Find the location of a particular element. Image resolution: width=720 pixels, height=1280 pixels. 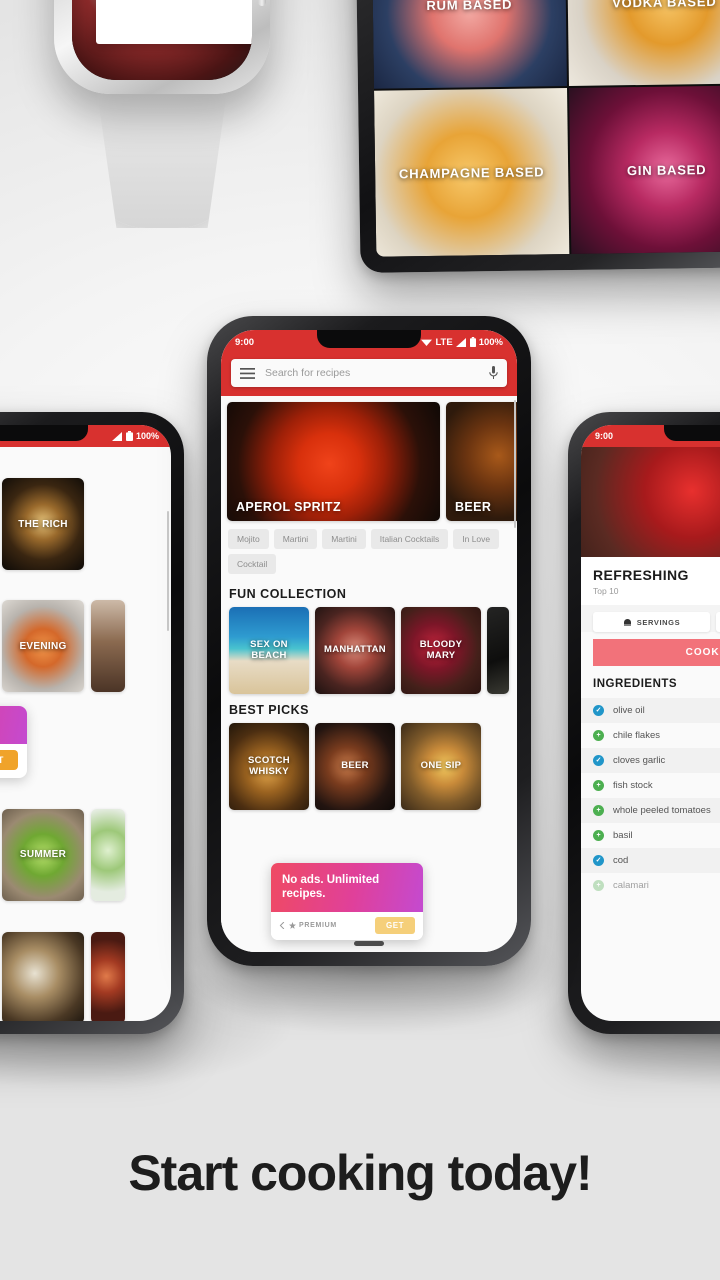

collection-tile-label: SCOTCH WHISKY is located at coordinates (269, 765).